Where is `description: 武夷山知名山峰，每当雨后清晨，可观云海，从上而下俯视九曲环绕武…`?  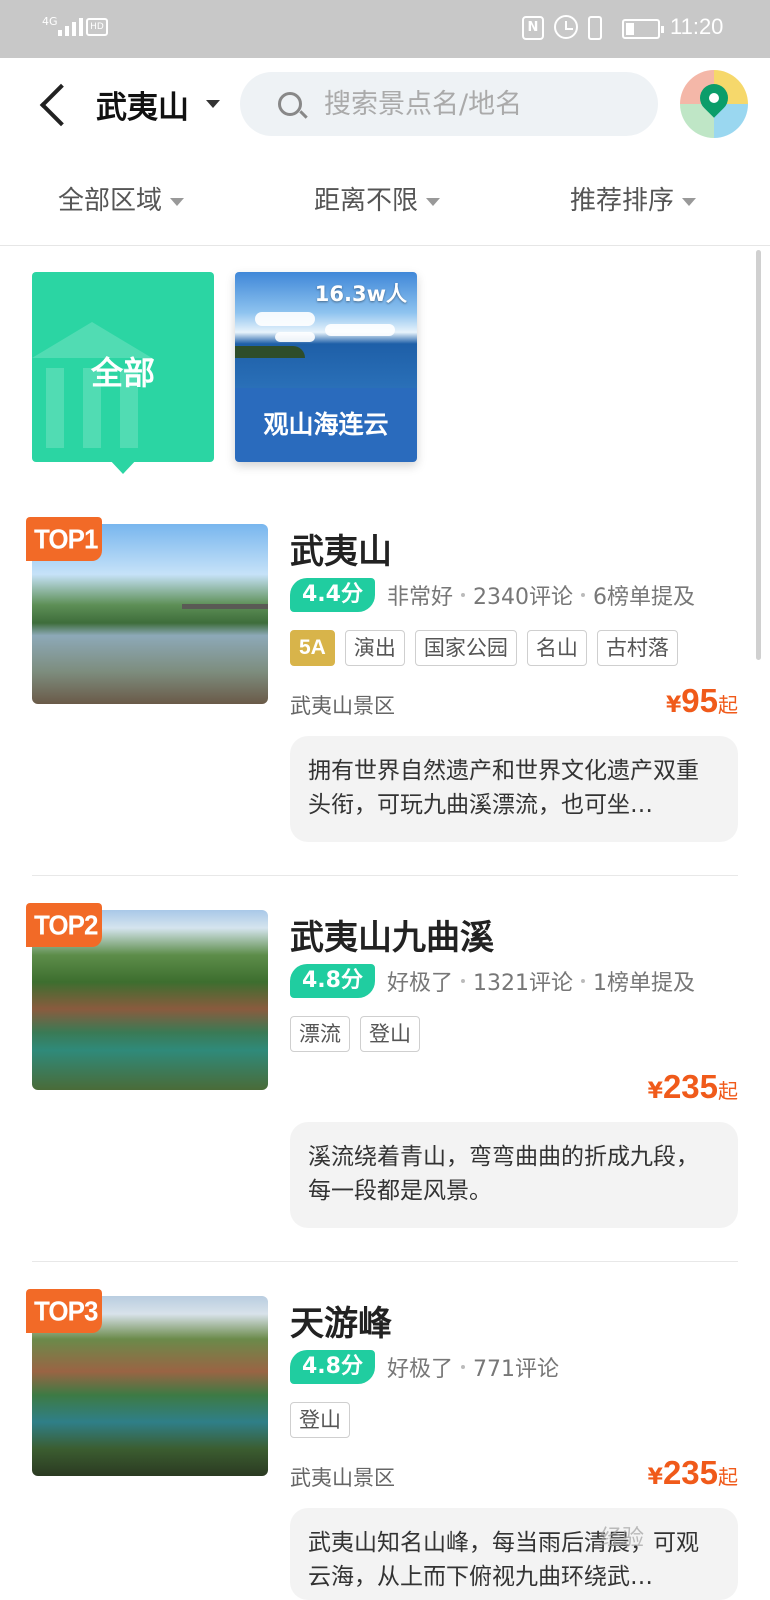
description: 武夷山知名山峰，每当雨后清晨，可观云海，从上而下俯视九曲环绕武… is located at coordinates (514, 1554).